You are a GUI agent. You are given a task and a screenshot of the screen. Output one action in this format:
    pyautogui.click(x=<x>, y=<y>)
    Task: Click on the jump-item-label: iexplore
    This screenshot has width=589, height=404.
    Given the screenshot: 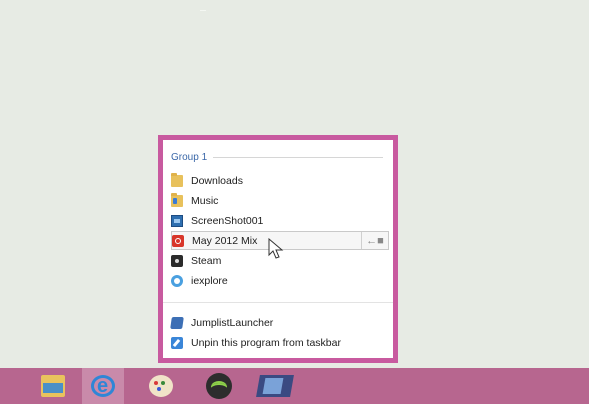 What is the action you would take?
    pyautogui.click(x=209, y=280)
    